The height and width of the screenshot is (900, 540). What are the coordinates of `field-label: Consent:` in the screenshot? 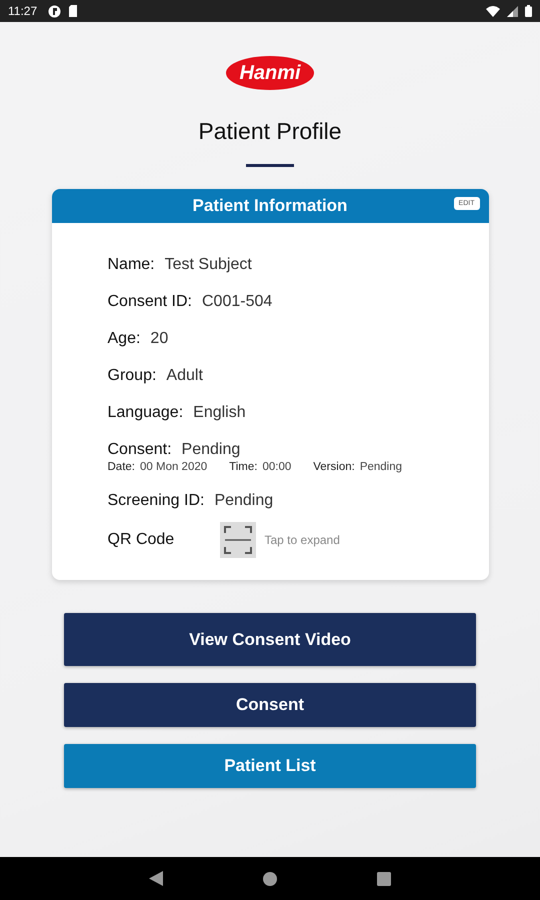 It's located at (140, 449).